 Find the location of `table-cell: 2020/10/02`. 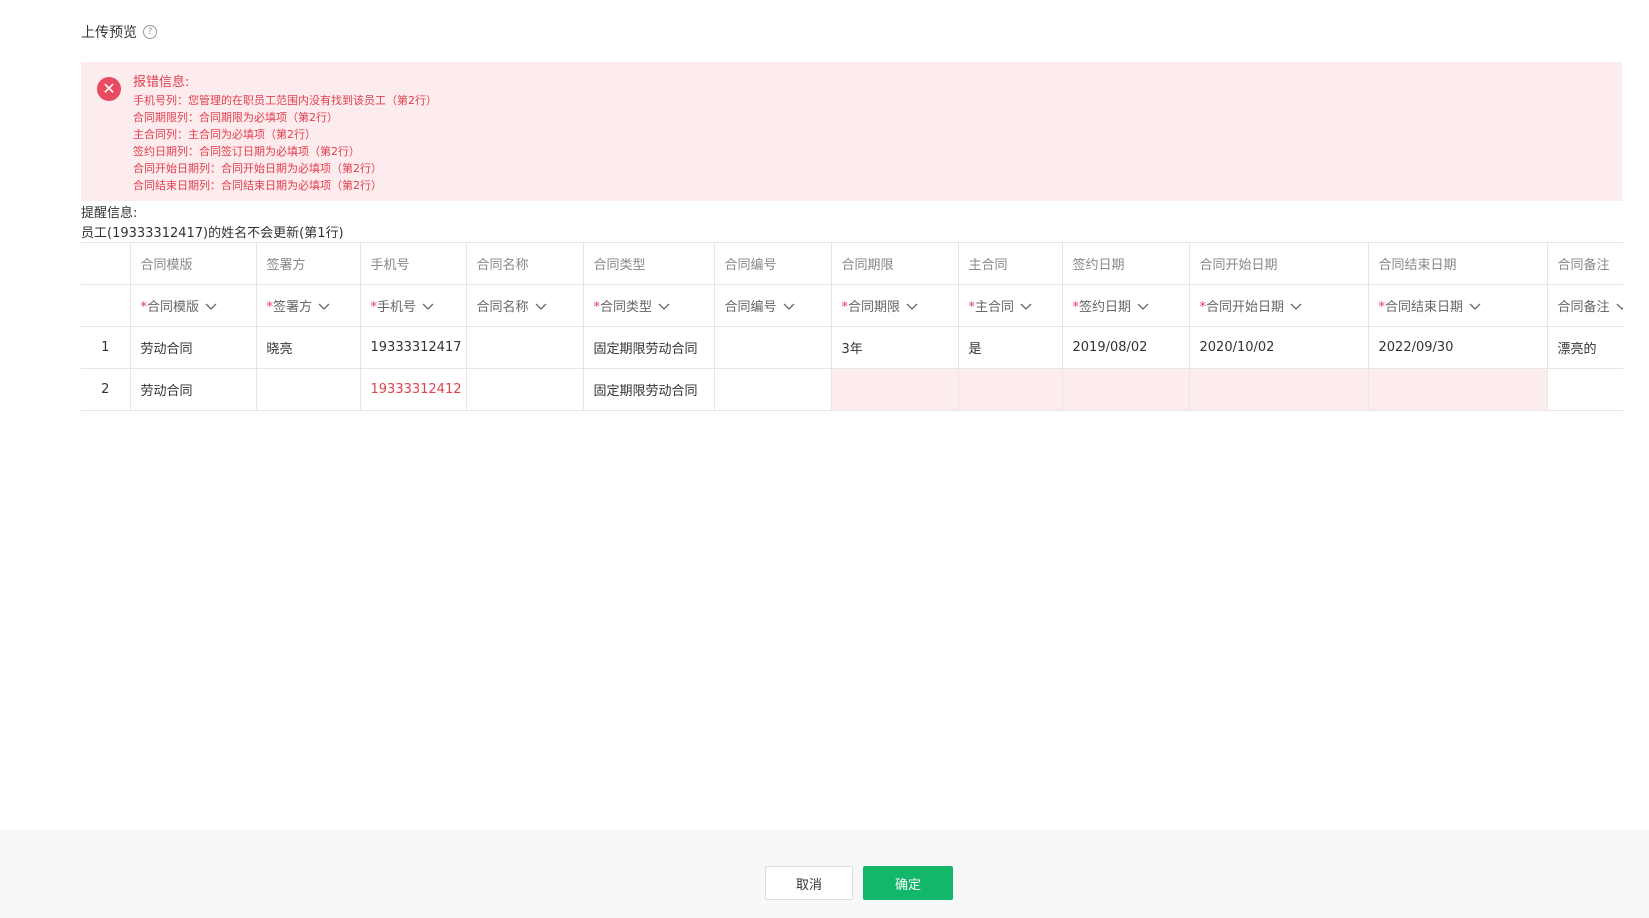

table-cell: 2020/10/02 is located at coordinates (1279, 347).